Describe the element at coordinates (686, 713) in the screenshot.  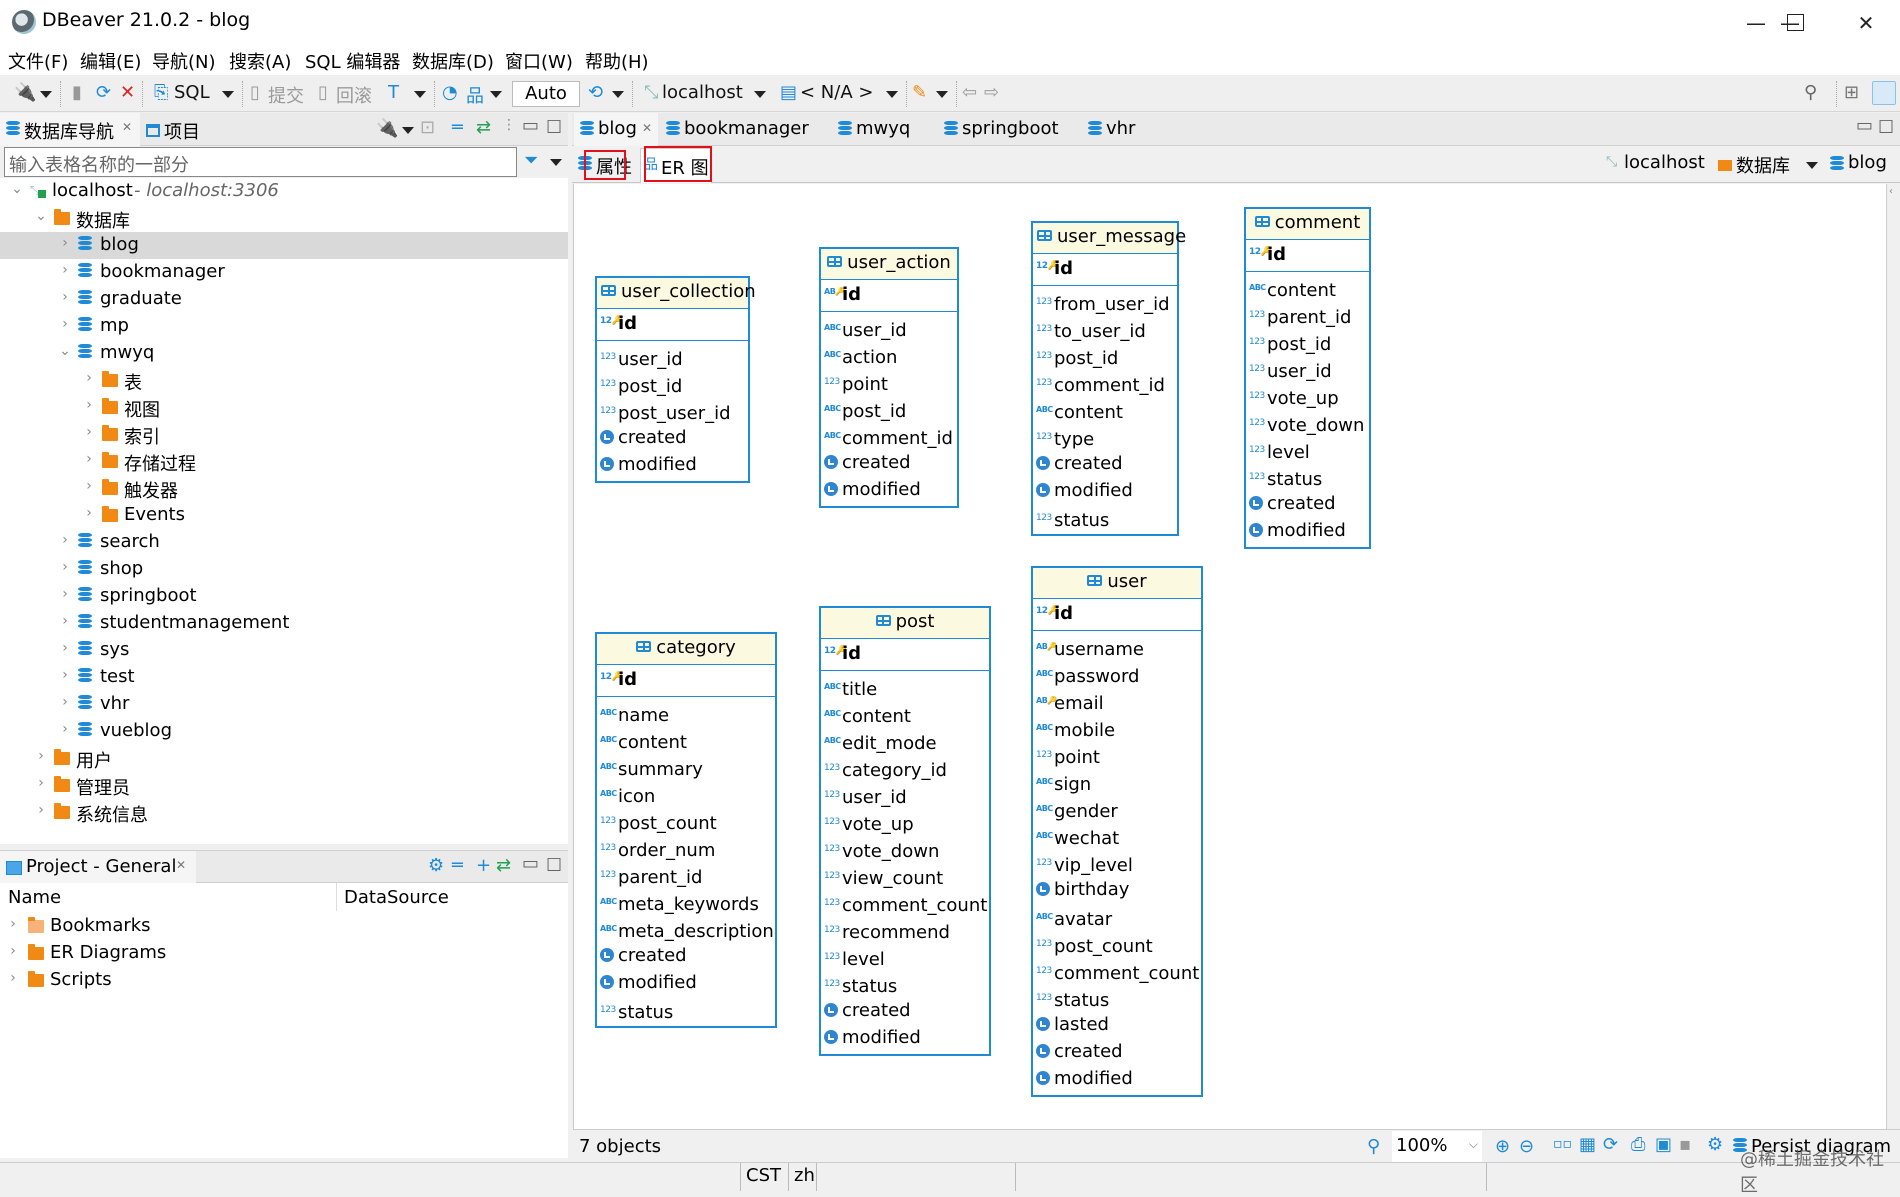
I see `er-column: ABCname` at that location.